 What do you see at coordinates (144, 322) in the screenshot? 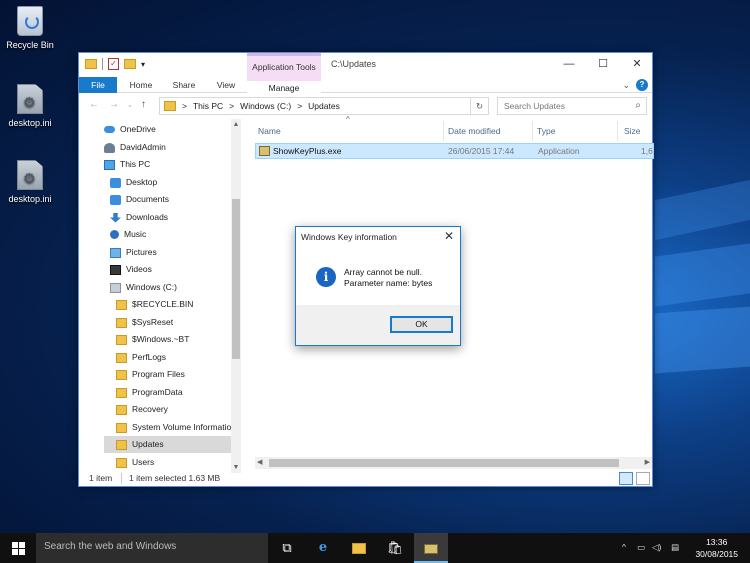
I see `sidebar-item-sysreset: $SysReset` at bounding box center [144, 322].